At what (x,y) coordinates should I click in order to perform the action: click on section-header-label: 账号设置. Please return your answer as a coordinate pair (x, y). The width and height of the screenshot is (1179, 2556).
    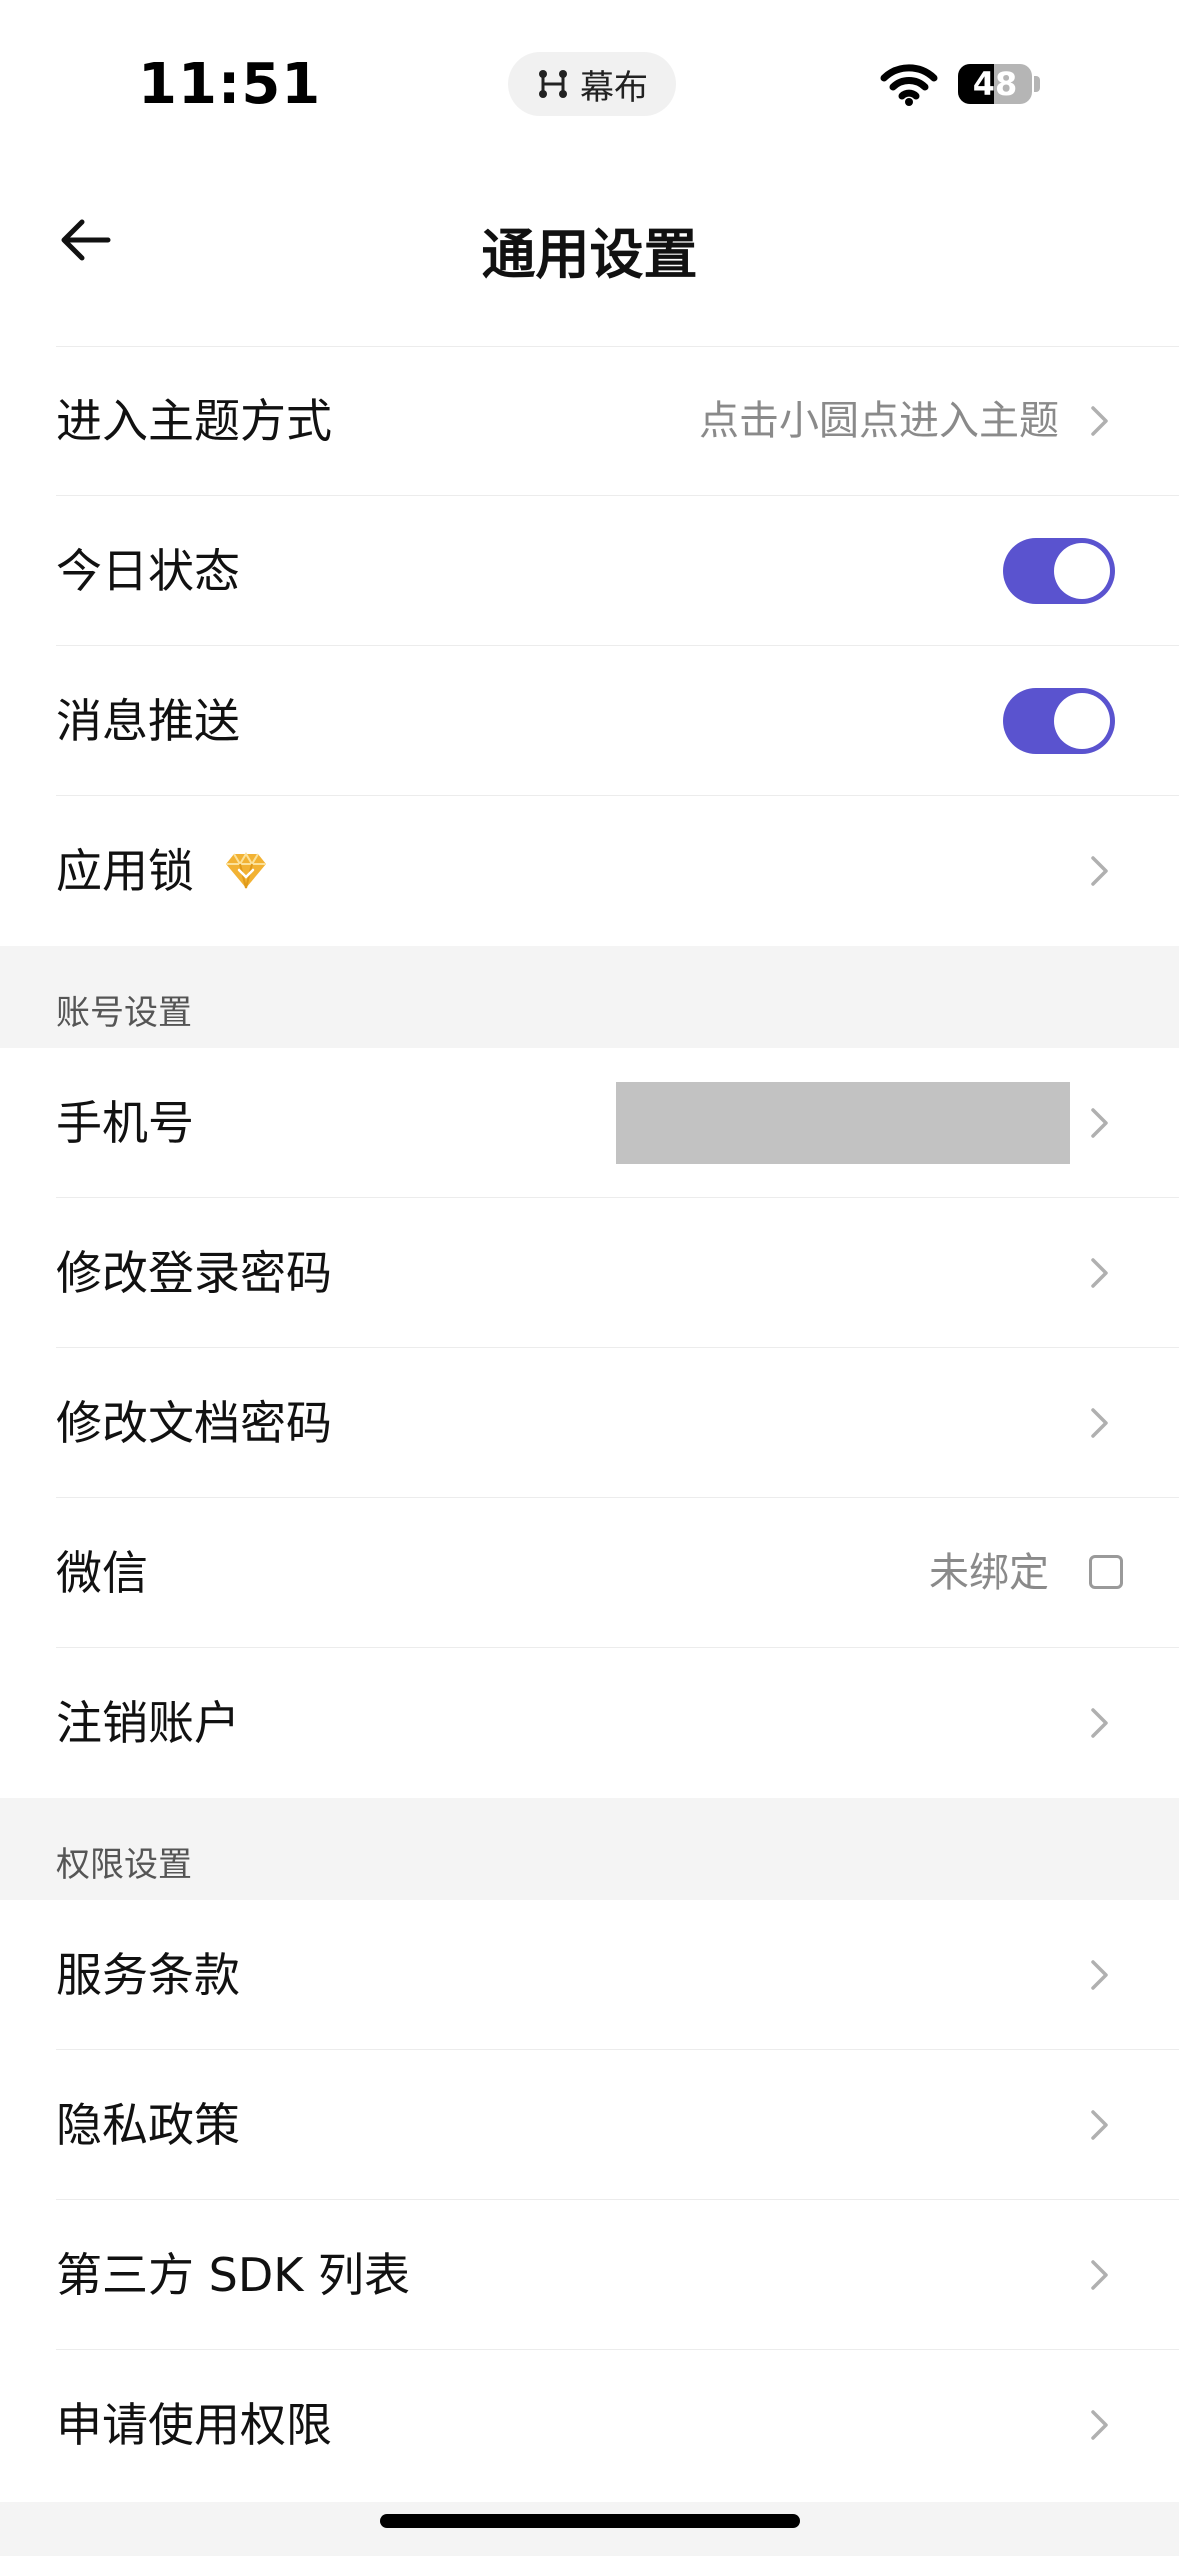
    Looking at the image, I should click on (124, 1013).